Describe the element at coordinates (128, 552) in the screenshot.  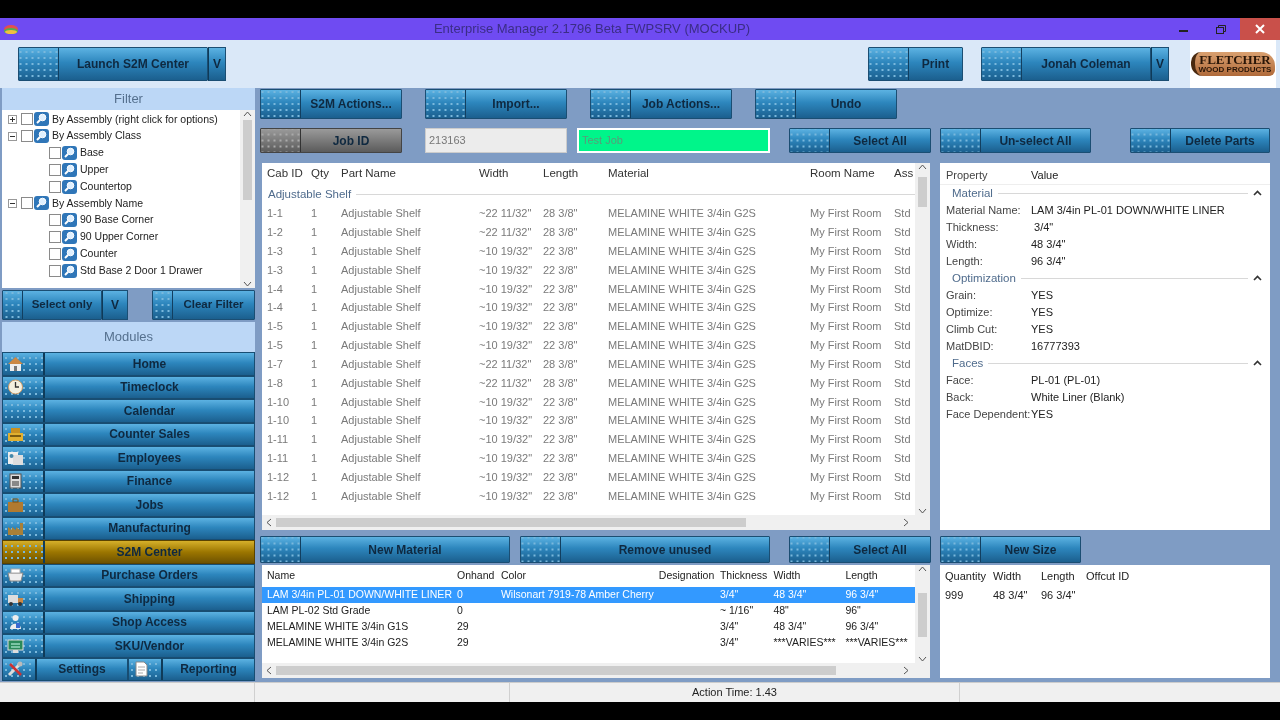
I see `module-button: S2M Center` at that location.